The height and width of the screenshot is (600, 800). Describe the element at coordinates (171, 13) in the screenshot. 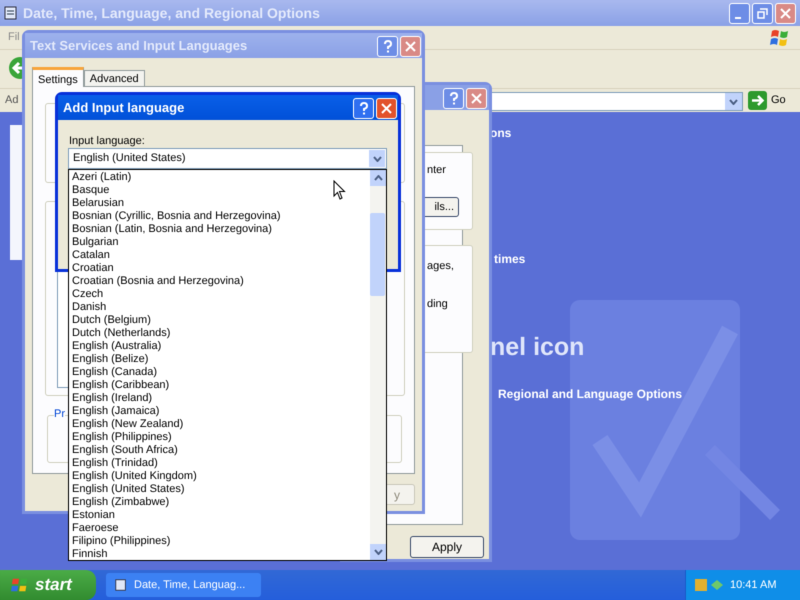

I see `window-title: Date, Time, Language, and Regional Options` at that location.